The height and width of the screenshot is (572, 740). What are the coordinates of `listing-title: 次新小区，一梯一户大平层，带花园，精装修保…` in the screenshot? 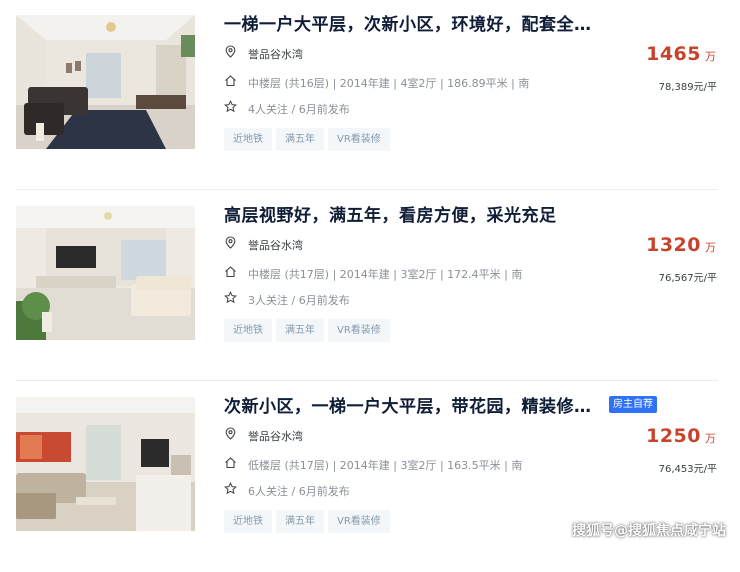 It's located at (414, 404).